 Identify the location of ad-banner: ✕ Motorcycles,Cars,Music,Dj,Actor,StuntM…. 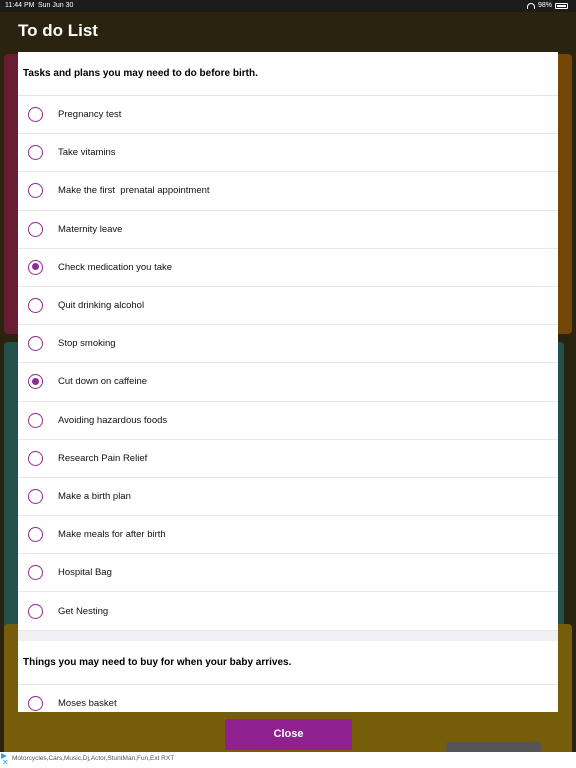
(288, 760).